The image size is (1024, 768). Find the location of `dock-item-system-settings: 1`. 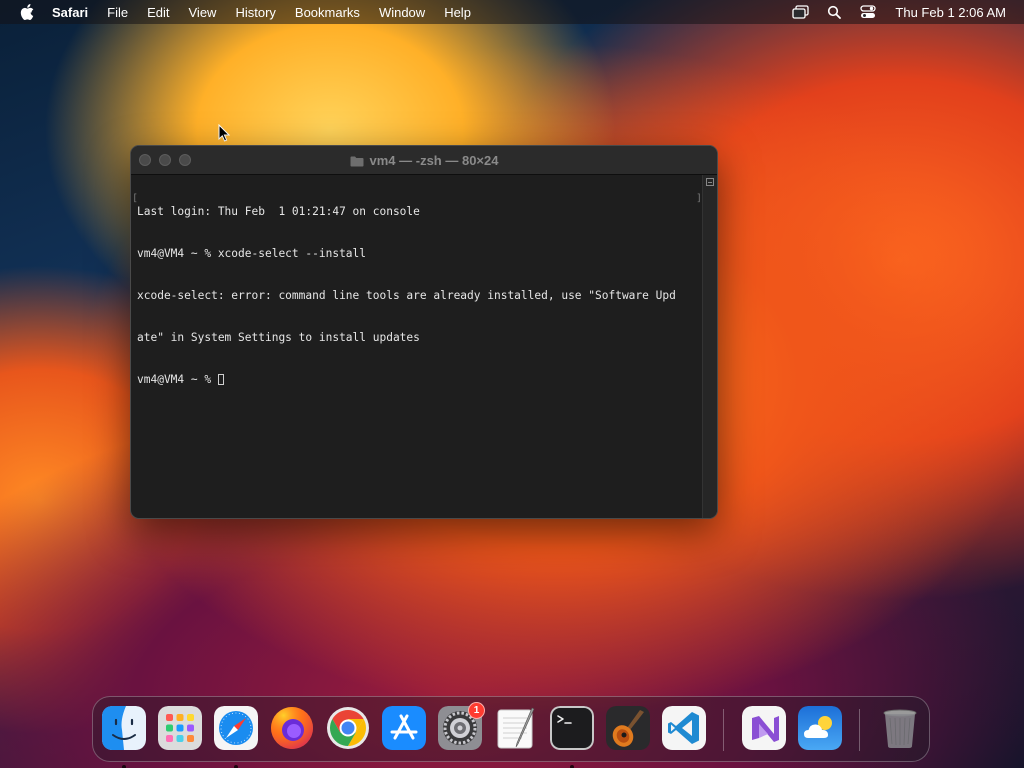

dock-item-system-settings: 1 is located at coordinates (461, 726).